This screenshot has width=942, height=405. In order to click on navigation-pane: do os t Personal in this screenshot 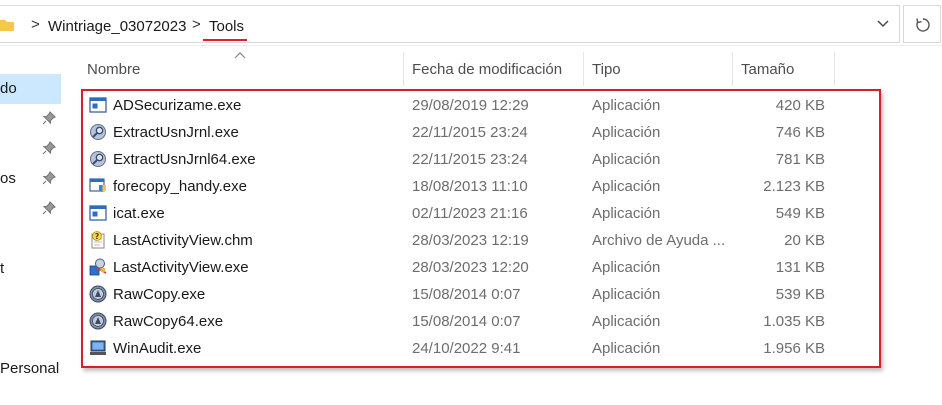, I will do `click(31, 225)`.